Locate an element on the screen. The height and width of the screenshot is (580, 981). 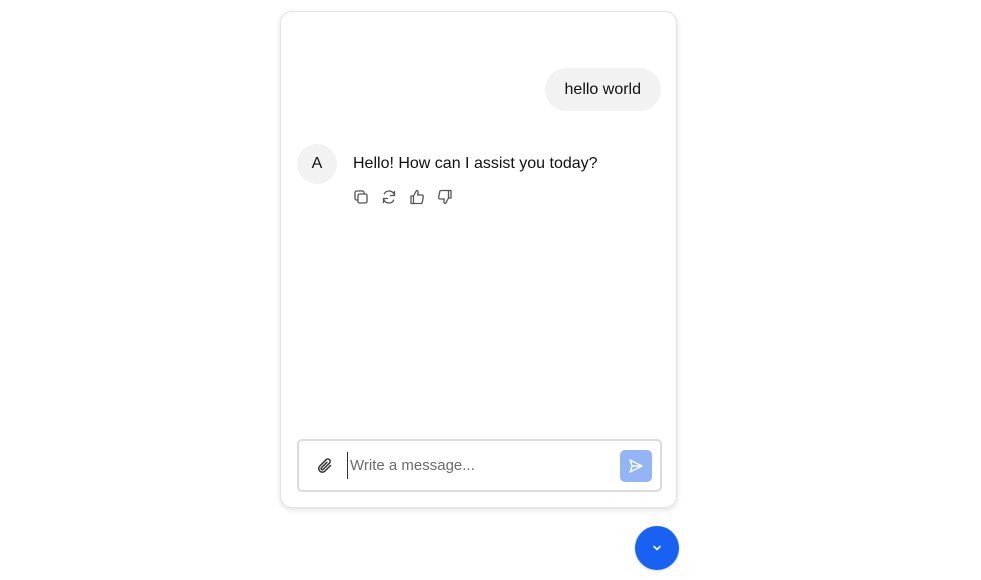
assistant-avatar: A is located at coordinates (317, 164).